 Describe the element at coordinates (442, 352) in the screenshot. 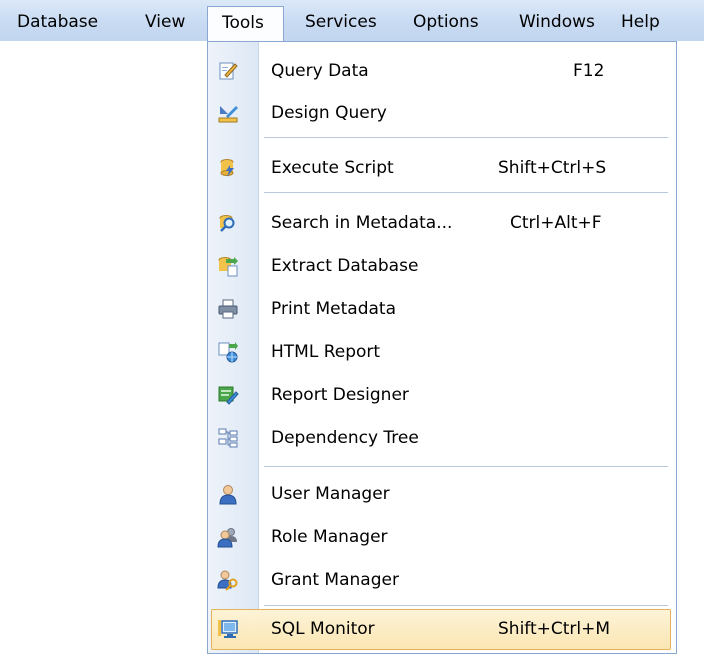

I see `menu-item-html-report: HTML Report` at that location.